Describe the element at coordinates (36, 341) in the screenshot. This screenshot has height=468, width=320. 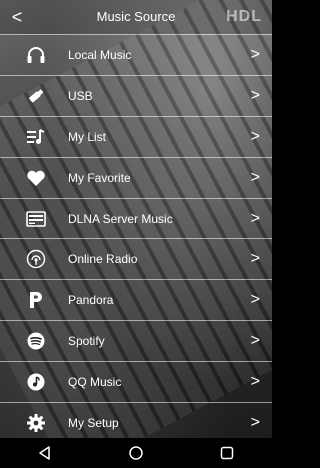
I see `spotify-icon` at that location.